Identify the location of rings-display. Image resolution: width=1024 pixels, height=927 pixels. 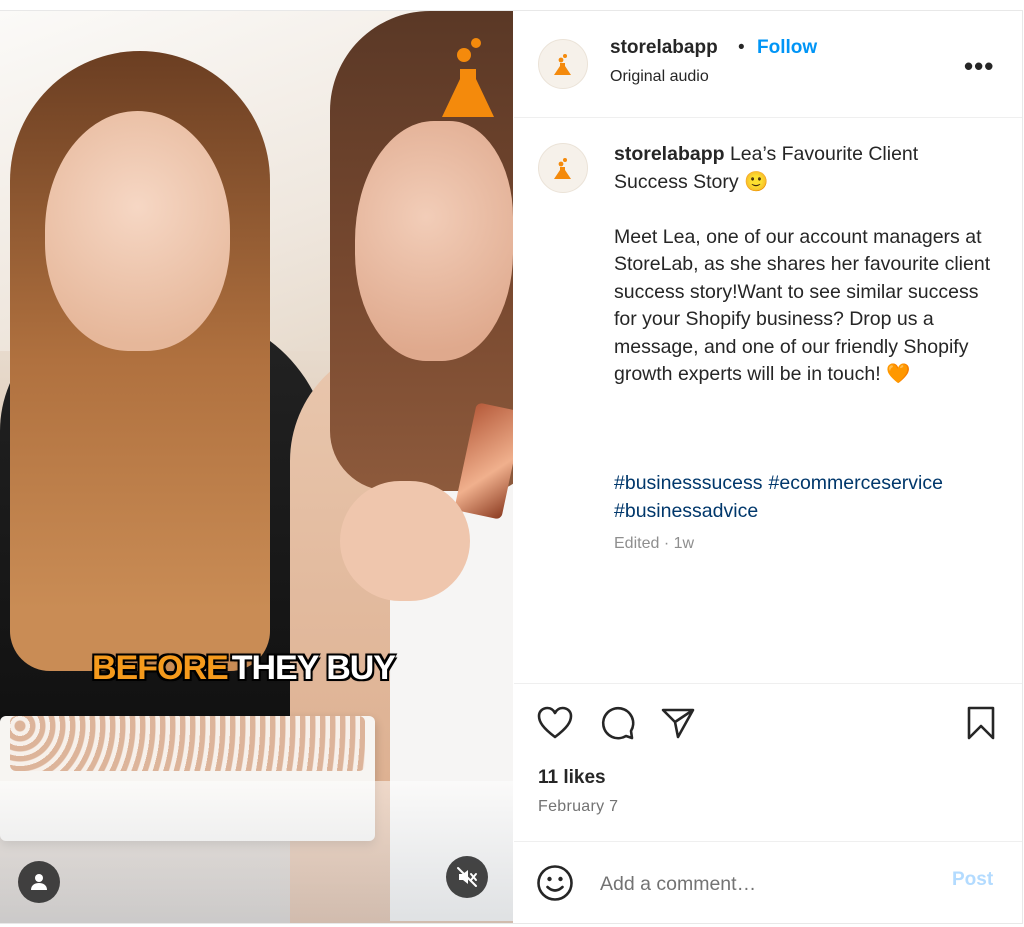
(187, 743).